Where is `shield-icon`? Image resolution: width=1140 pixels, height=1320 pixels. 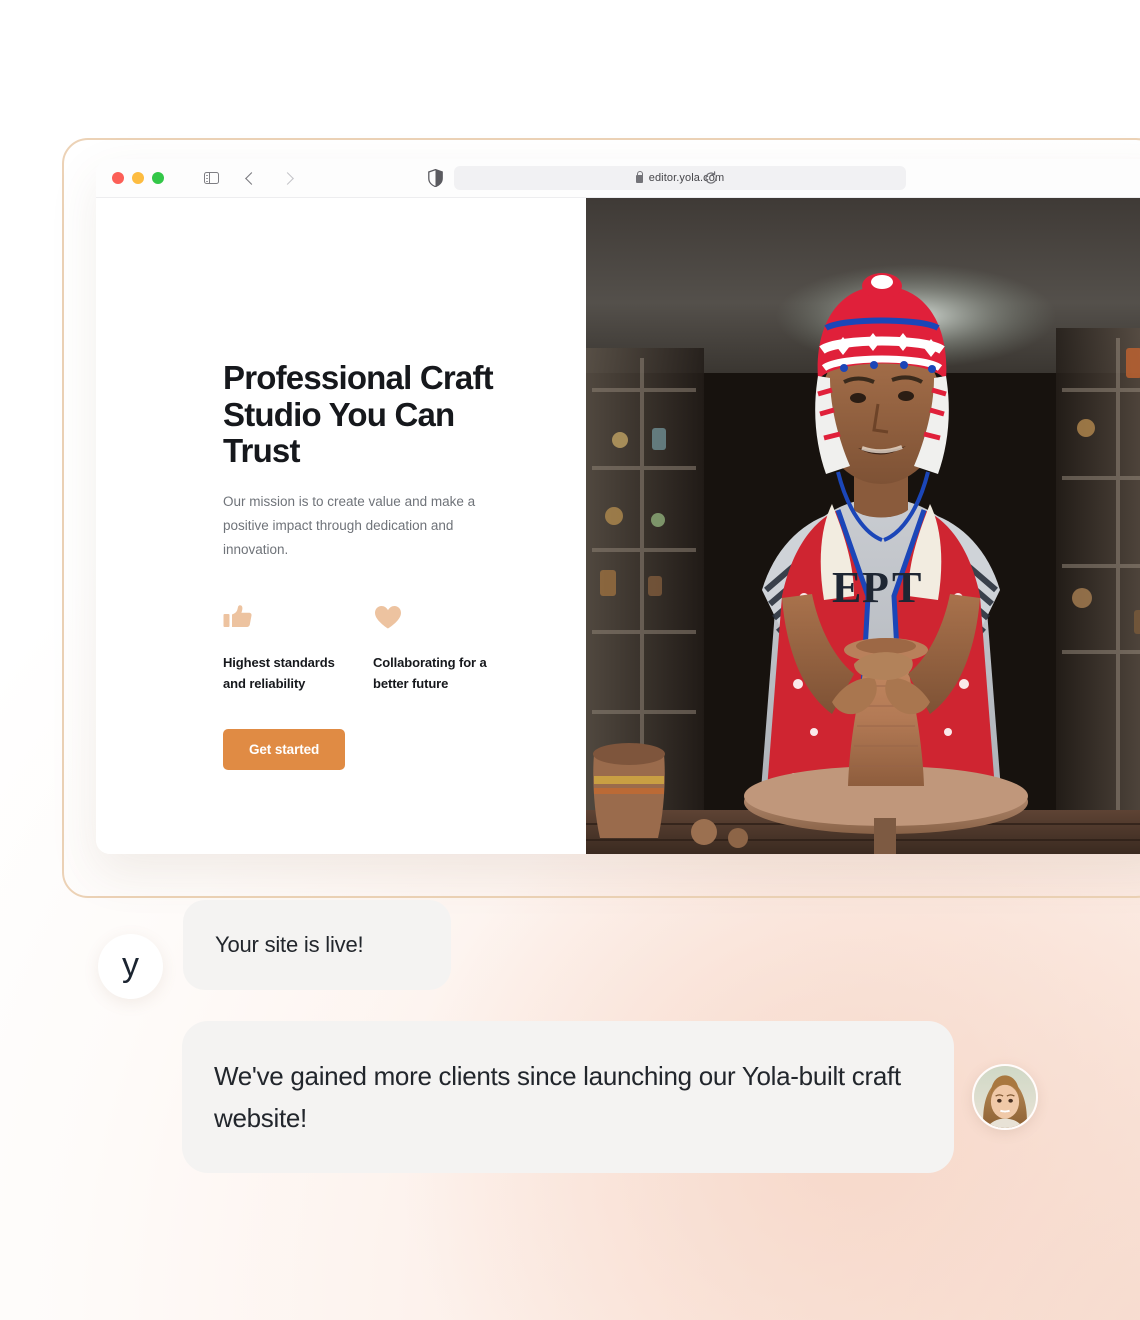
shield-icon is located at coordinates (435, 178).